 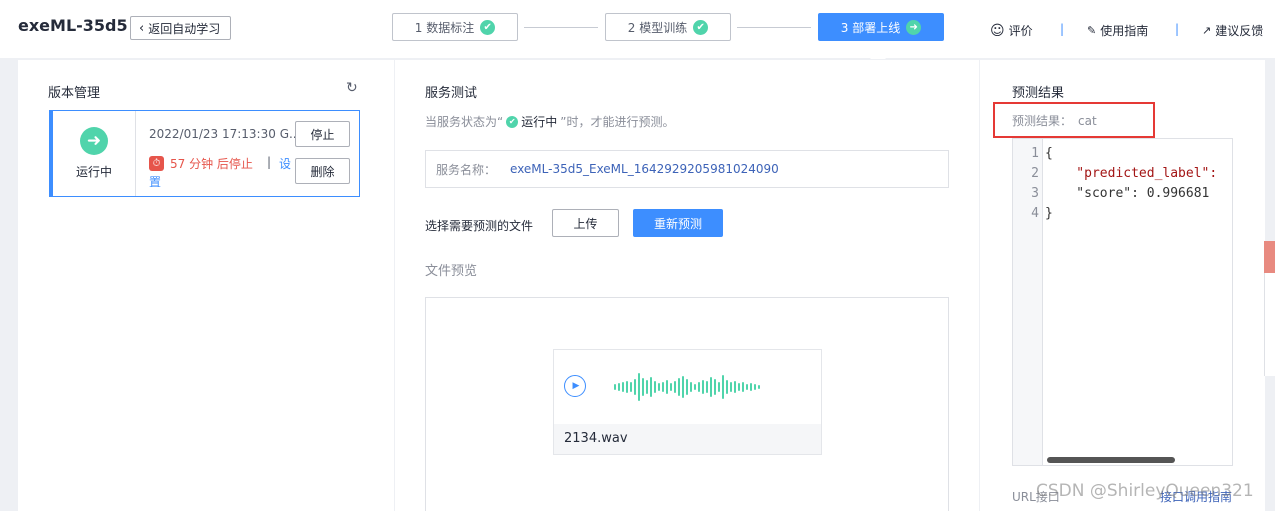 What do you see at coordinates (156, 163) in the screenshot?
I see `timer-icon: ⏱` at bounding box center [156, 163].